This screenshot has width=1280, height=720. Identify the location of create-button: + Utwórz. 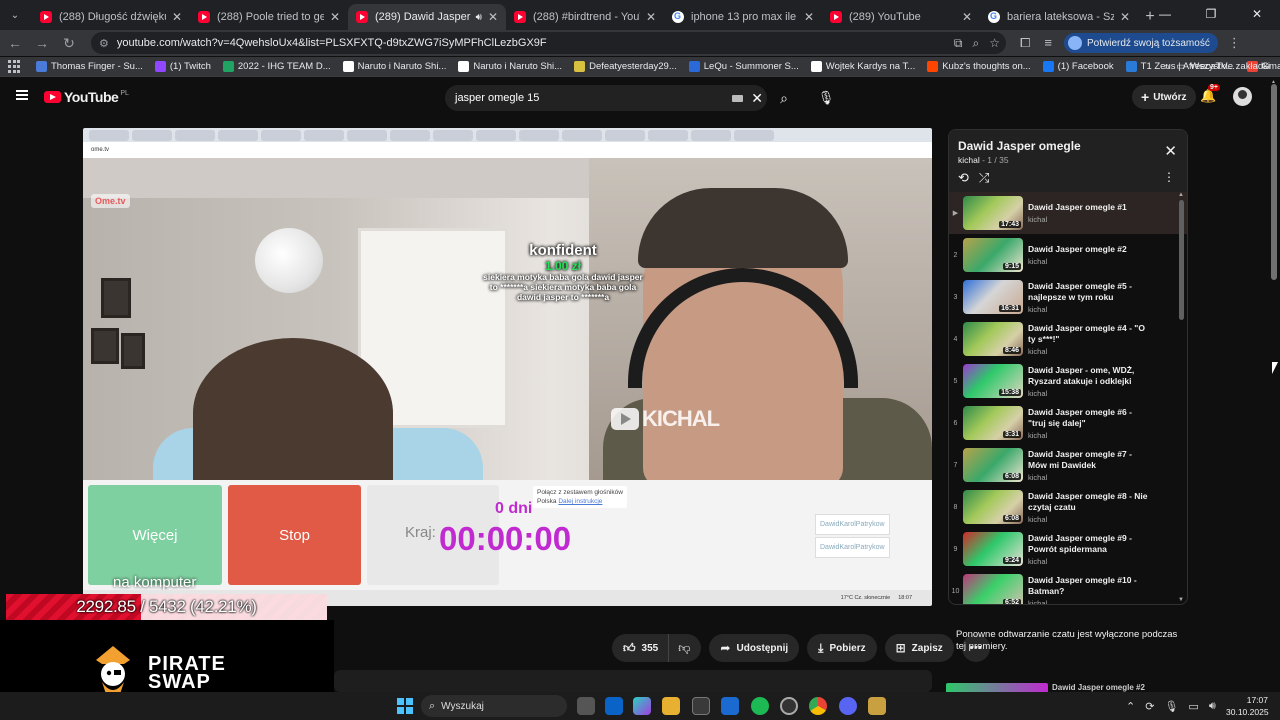
(1164, 97).